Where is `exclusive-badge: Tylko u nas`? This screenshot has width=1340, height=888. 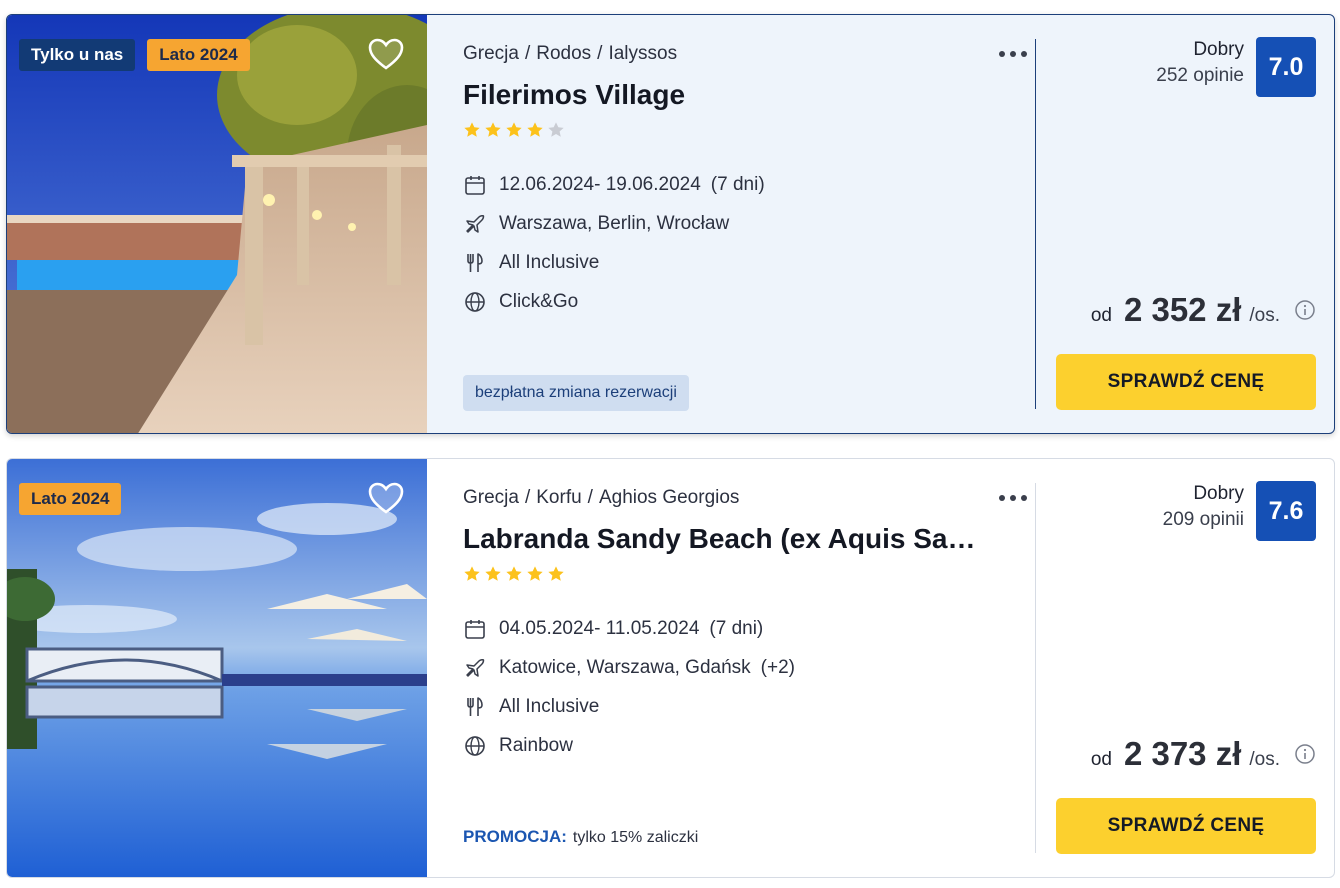 exclusive-badge: Tylko u nas is located at coordinates (77, 55).